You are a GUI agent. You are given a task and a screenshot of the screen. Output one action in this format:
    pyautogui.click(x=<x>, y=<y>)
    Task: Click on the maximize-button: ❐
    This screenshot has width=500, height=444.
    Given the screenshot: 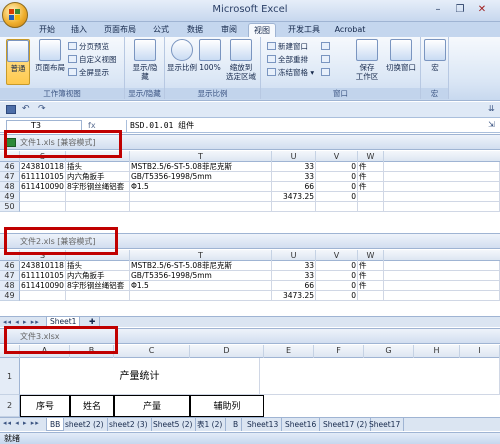 What is the action you would take?
    pyautogui.click(x=460, y=10)
    